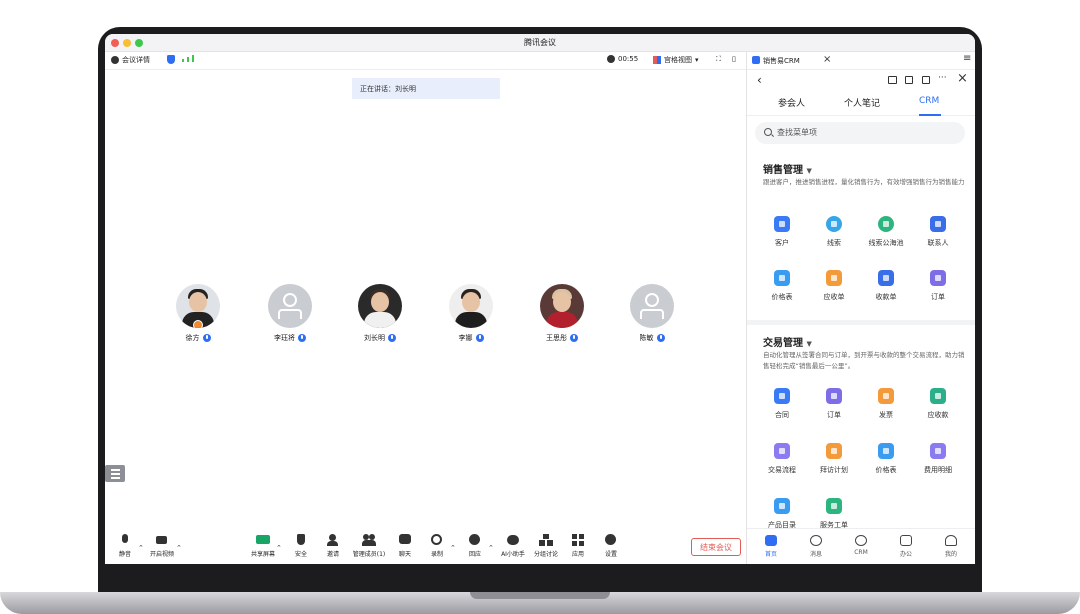  What do you see at coordinates (405, 540) in the screenshot?
I see `chat-icon` at bounding box center [405, 540].